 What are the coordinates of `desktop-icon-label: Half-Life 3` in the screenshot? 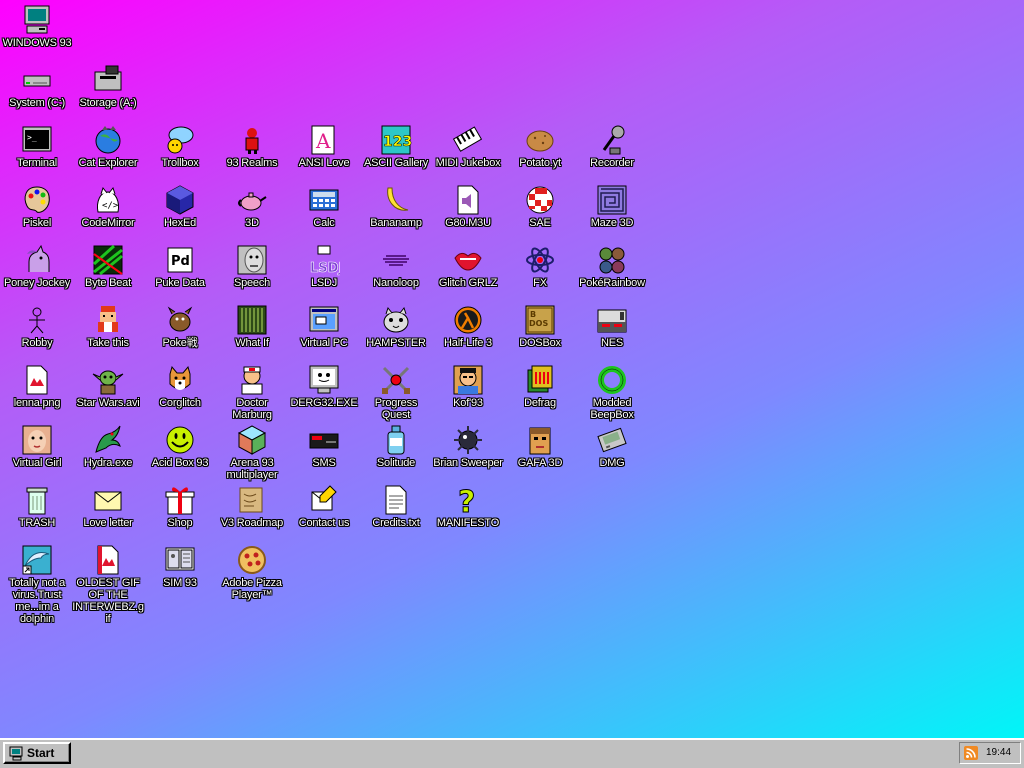 It's located at (468, 343).